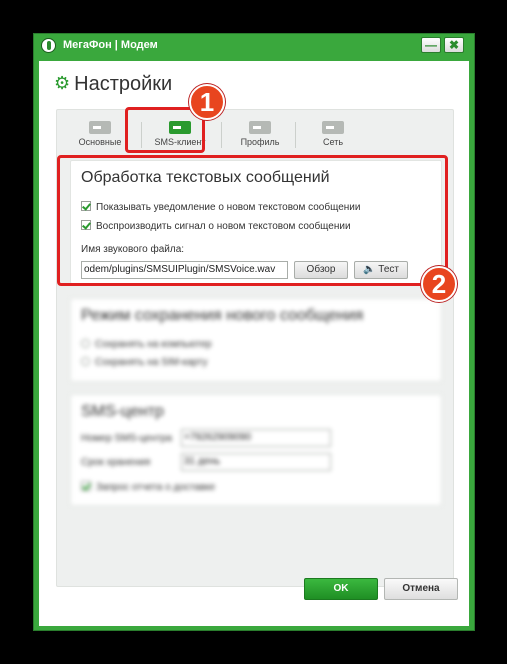  What do you see at coordinates (439, 284) in the screenshot?
I see `annotation-badge-2: 2` at bounding box center [439, 284].